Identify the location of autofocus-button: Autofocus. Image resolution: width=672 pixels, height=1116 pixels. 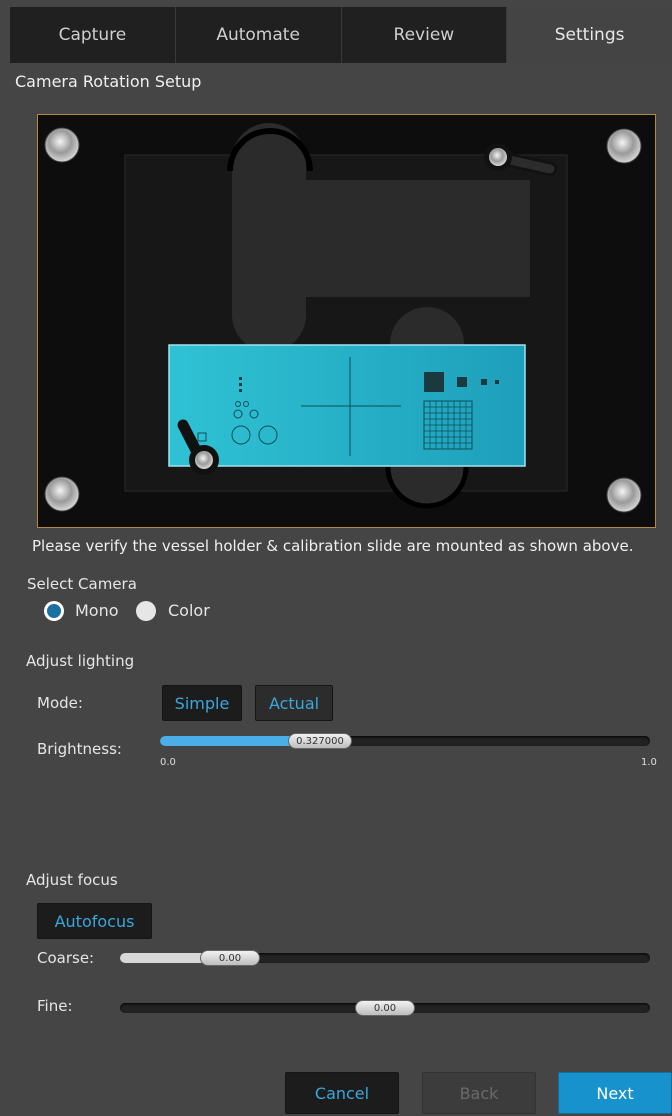
(94, 921).